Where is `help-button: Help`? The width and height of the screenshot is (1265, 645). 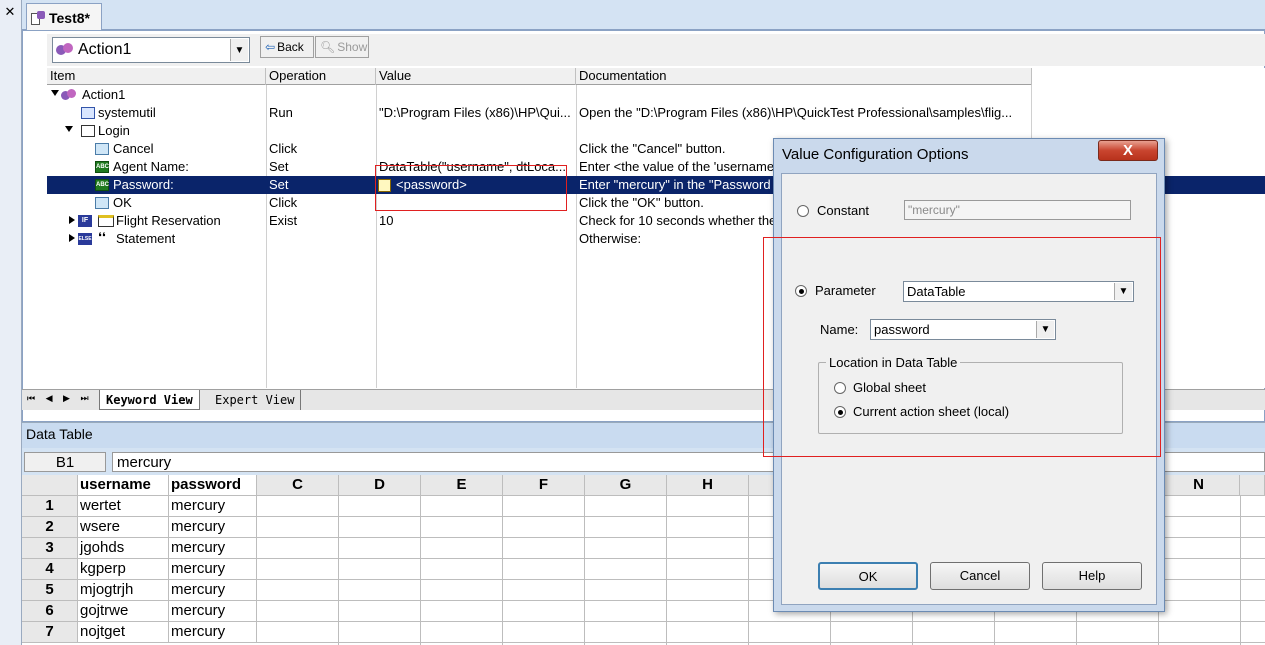 help-button: Help is located at coordinates (1092, 576).